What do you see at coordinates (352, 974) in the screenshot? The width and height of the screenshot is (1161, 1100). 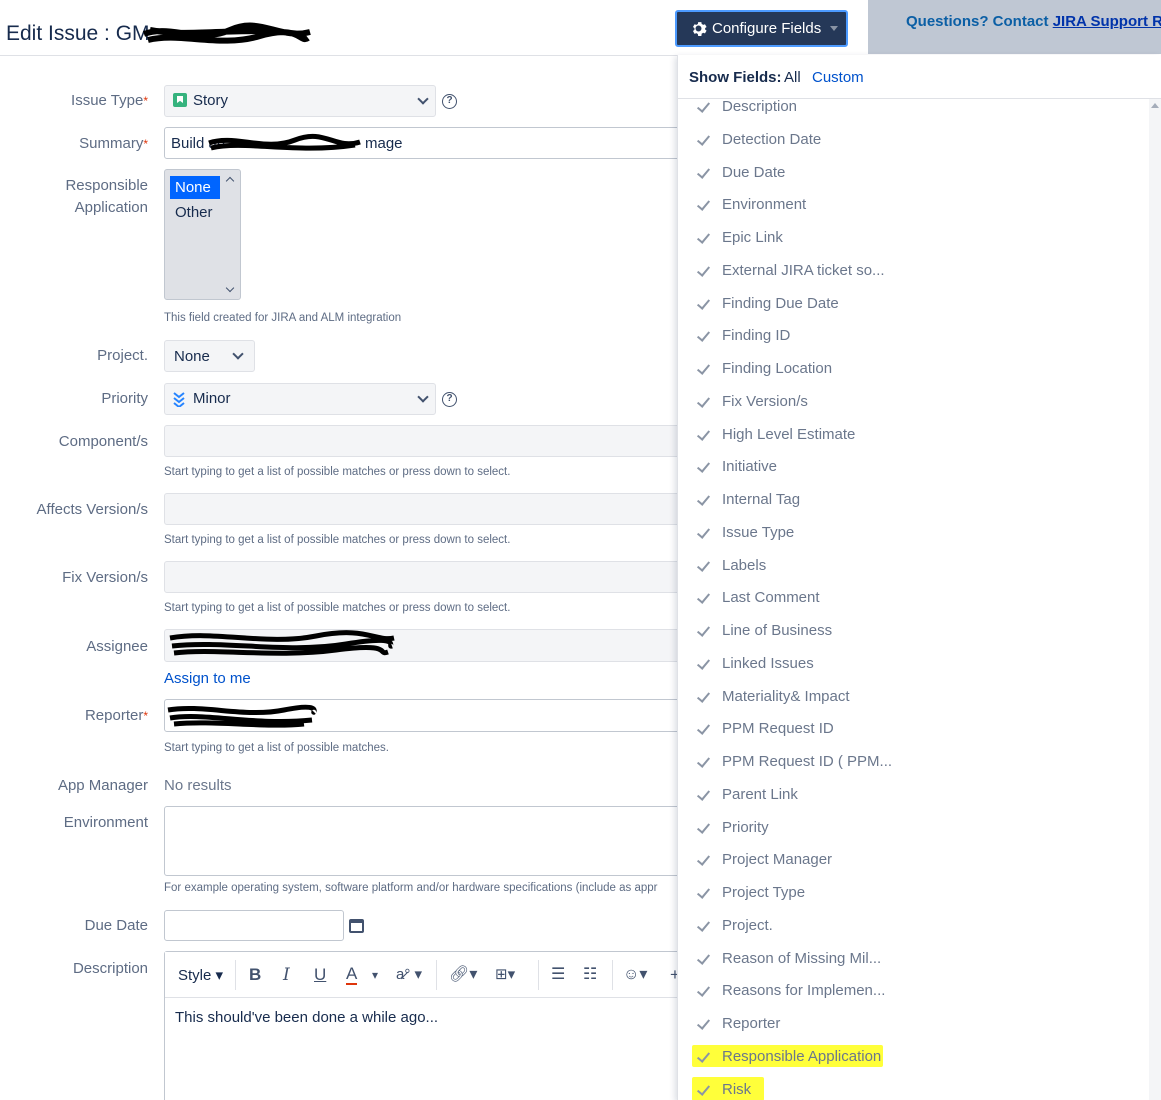 I see `text-color-icon: A` at bounding box center [352, 974].